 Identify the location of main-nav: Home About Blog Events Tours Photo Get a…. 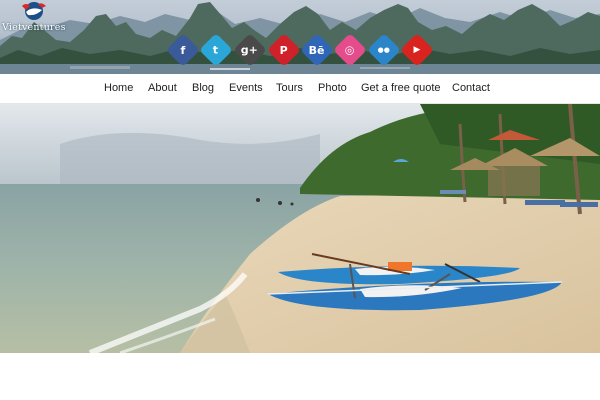
(300, 89).